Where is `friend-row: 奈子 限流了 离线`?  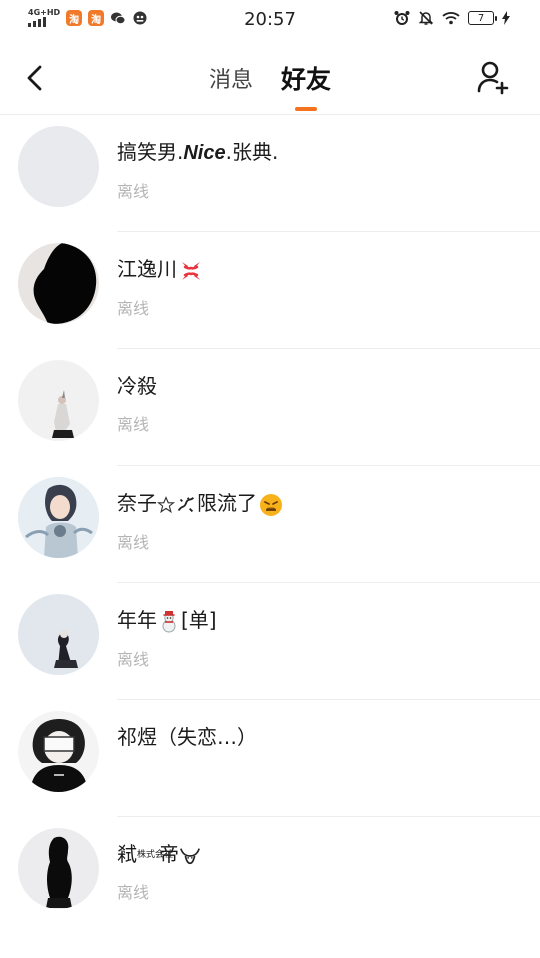 friend-row: 奈子 限流了 离线 is located at coordinates (270, 524).